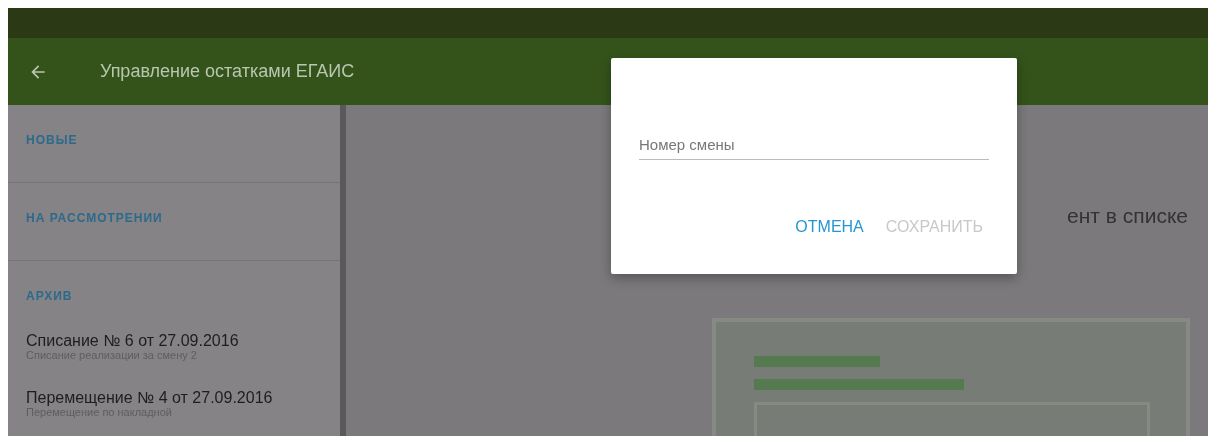 This screenshot has height=436, width=1208. What do you see at coordinates (49, 296) in the screenshot?
I see `section-header: АРХИВ` at bounding box center [49, 296].